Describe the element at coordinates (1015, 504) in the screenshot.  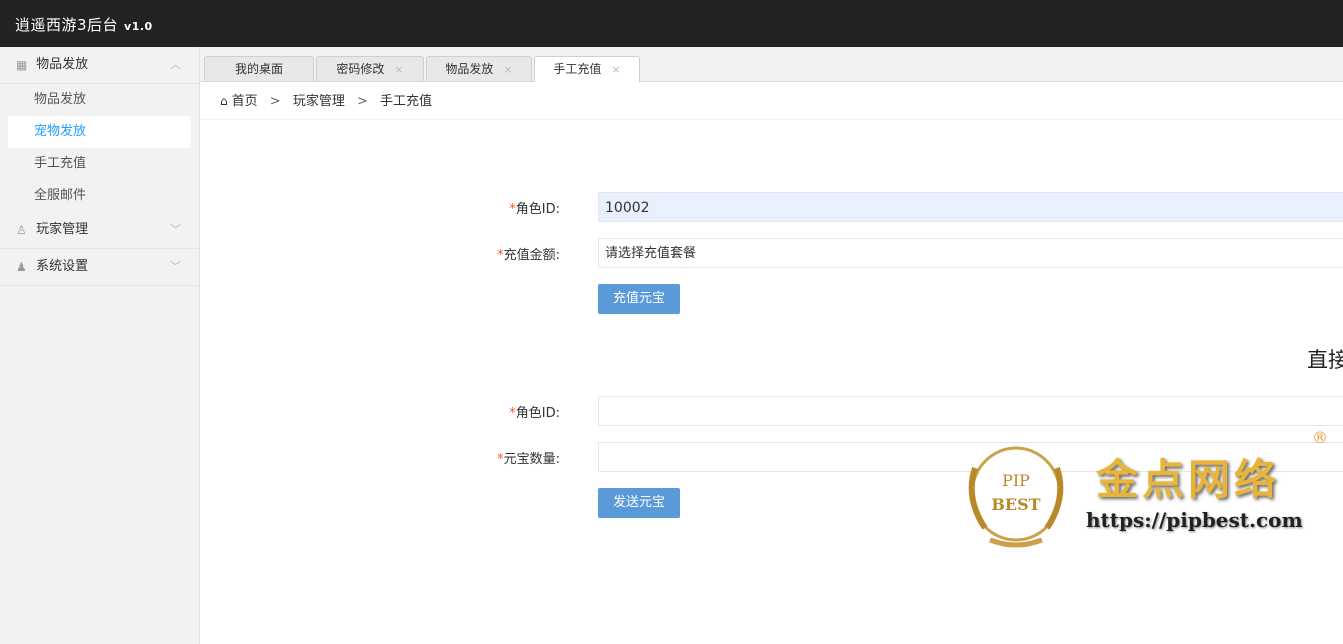
I see `seal-text-bottom: BEST` at that location.